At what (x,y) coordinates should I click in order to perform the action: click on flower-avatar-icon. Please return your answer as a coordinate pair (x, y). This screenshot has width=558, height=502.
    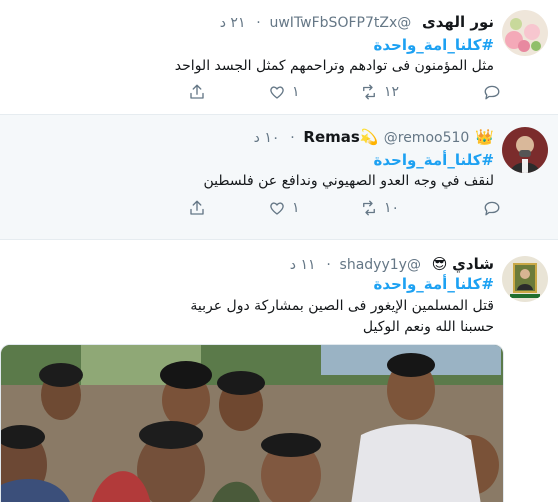
    Looking at the image, I should click on (525, 33).